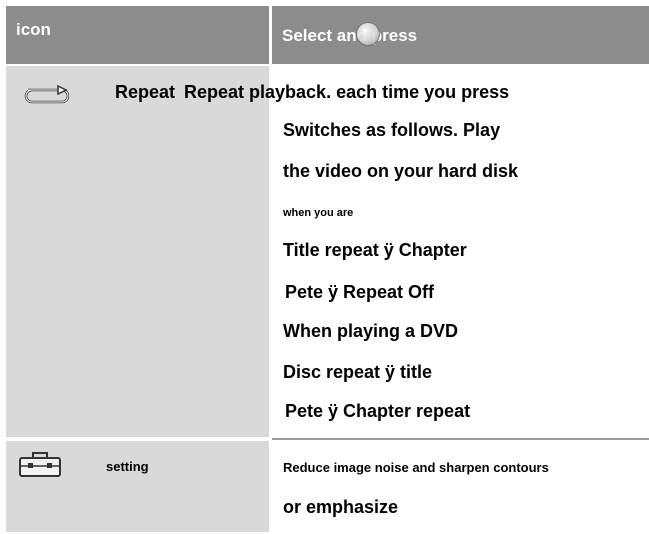  Describe the element at coordinates (127, 466) in the screenshot. I see `row-setting-name: setting` at that location.